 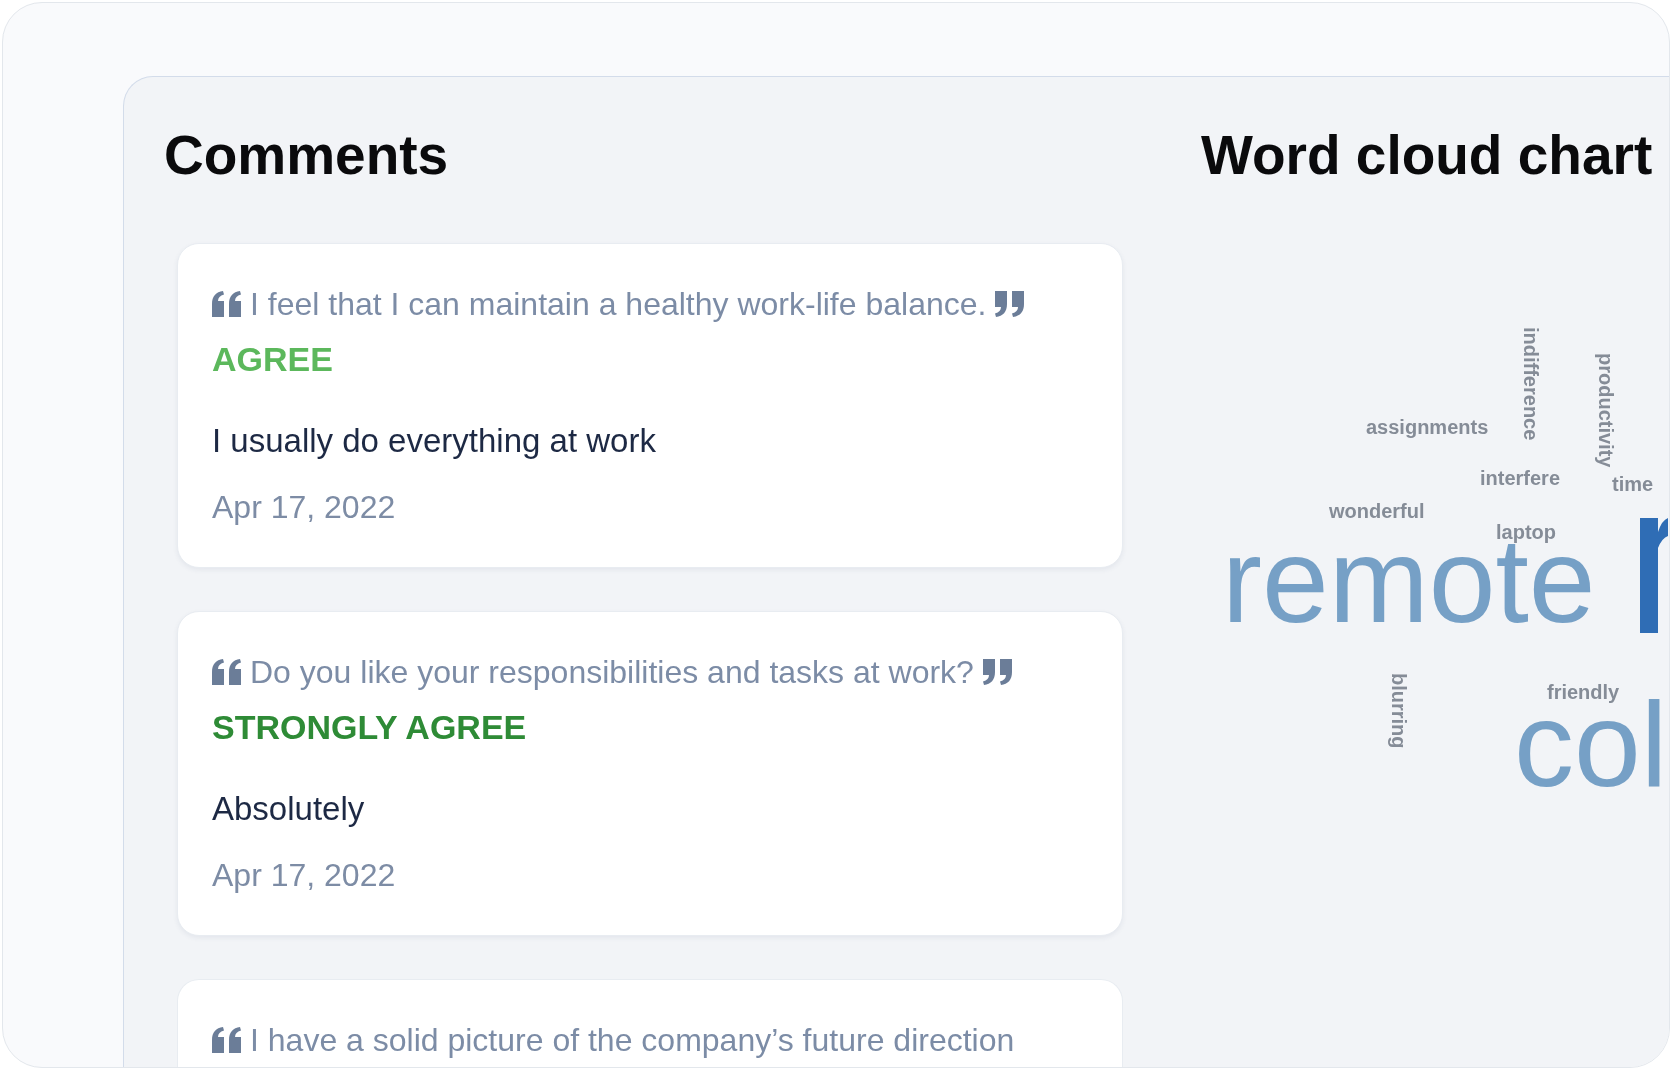 What do you see at coordinates (1633, 484) in the screenshot?
I see `cloud-word: time` at bounding box center [1633, 484].